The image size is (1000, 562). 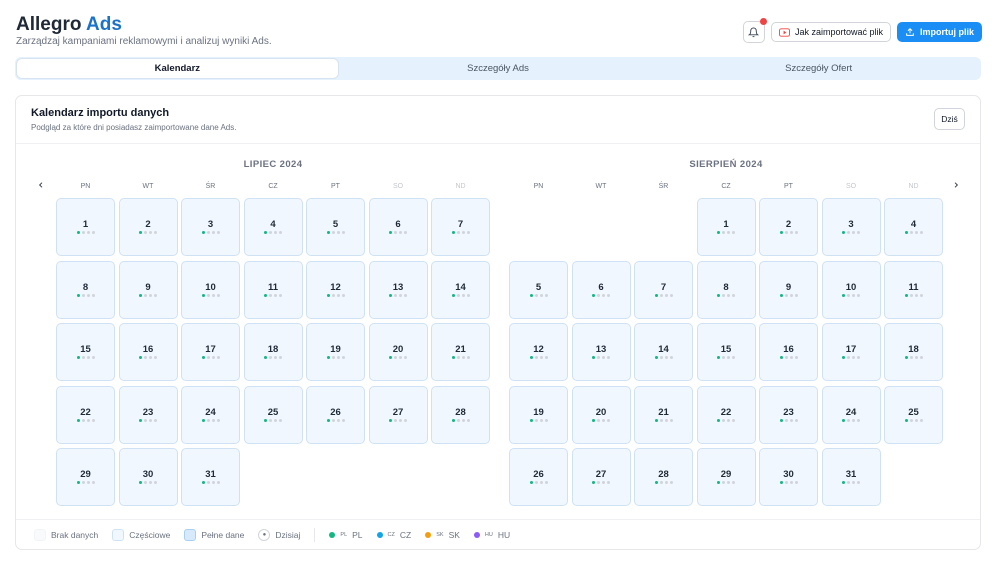 What do you see at coordinates (41, 185) in the screenshot?
I see `prev-month-chevron-left-icon` at bounding box center [41, 185].